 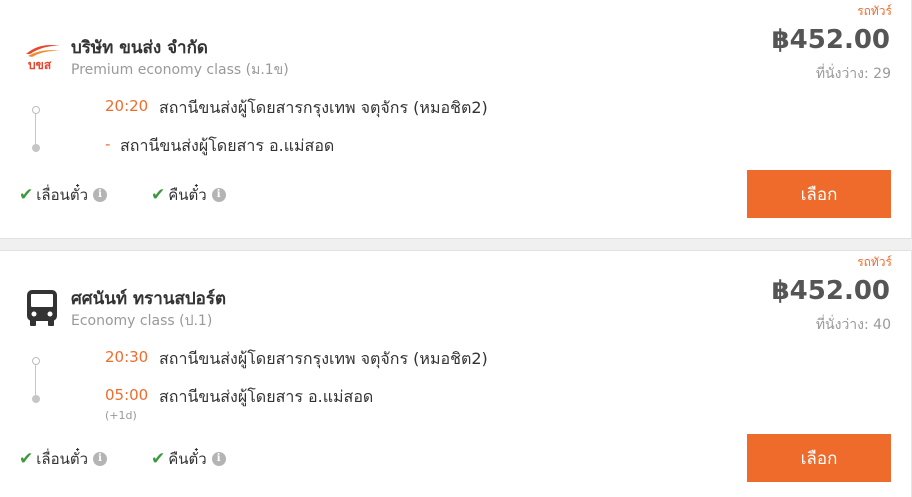 I want to click on operator-logo: บขส, so click(x=43, y=55).